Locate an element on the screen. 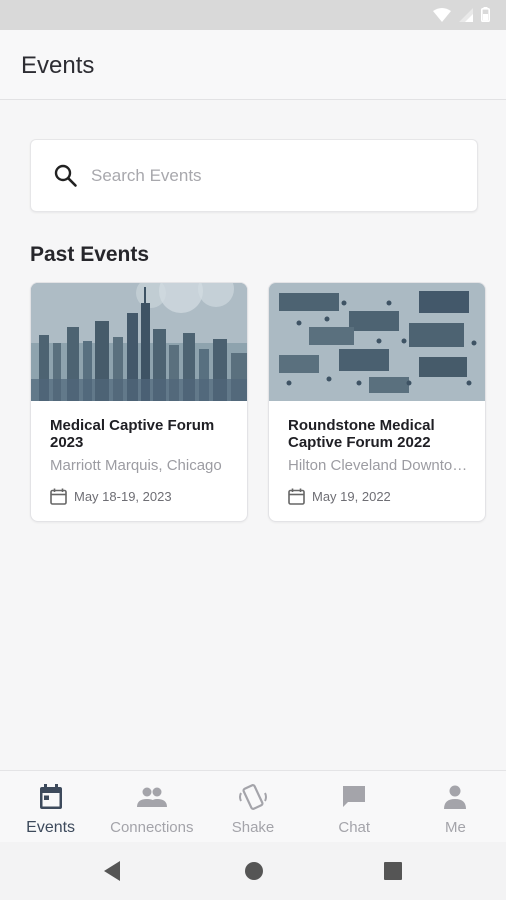 Image resolution: width=506 pixels, height=900 pixels. signal-icon is located at coordinates (466, 14).